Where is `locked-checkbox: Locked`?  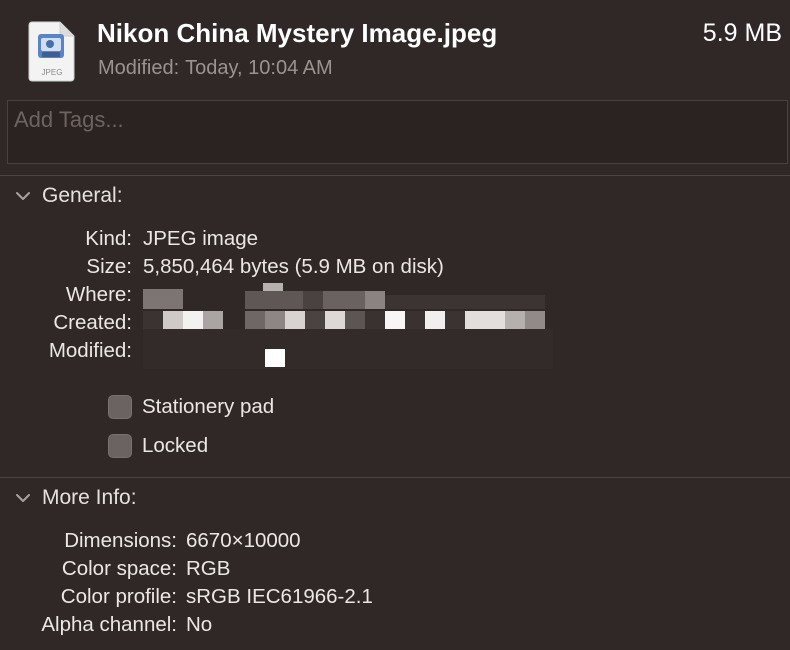
locked-checkbox: Locked is located at coordinates (158, 446).